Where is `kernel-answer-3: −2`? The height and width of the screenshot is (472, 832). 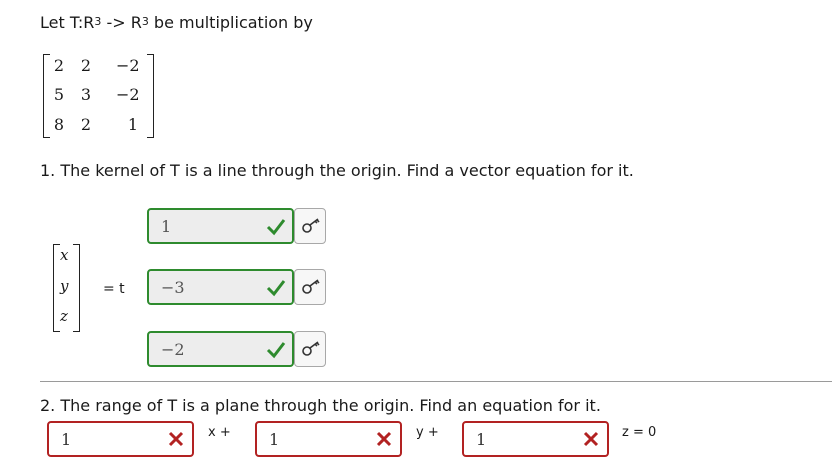 kernel-answer-3: −2 is located at coordinates (220, 349).